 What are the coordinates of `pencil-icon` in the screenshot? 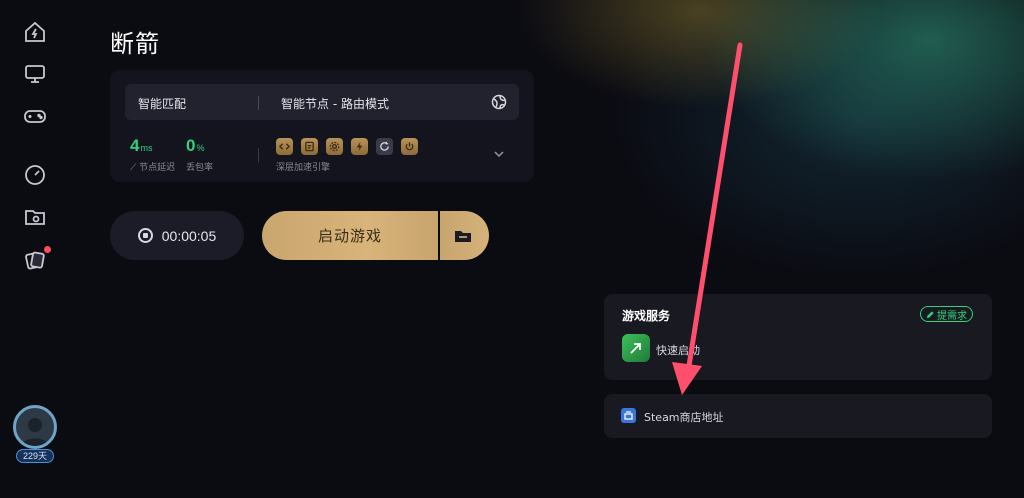 It's located at (930, 314).